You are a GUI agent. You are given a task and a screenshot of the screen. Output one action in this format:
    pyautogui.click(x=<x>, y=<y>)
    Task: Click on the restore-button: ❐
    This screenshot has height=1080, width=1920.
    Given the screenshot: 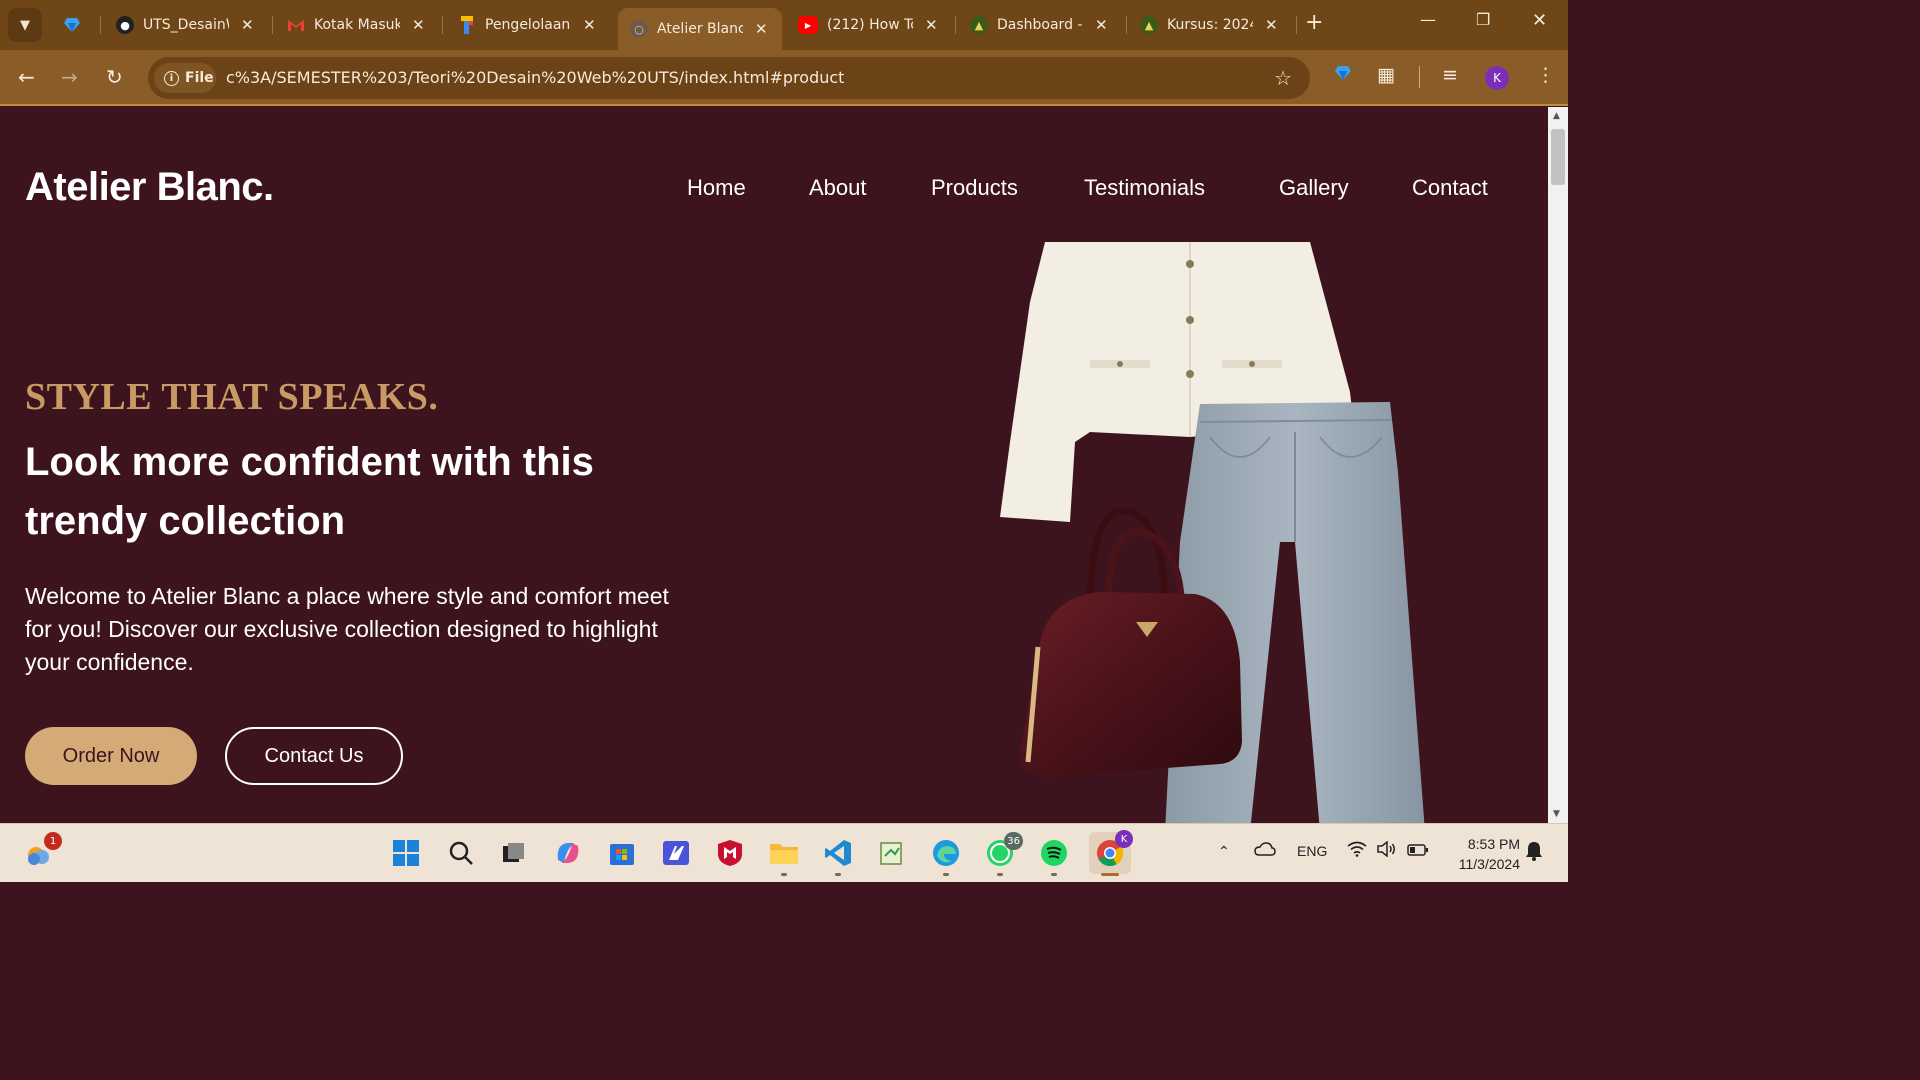 What is the action you would take?
    pyautogui.click(x=1483, y=19)
    